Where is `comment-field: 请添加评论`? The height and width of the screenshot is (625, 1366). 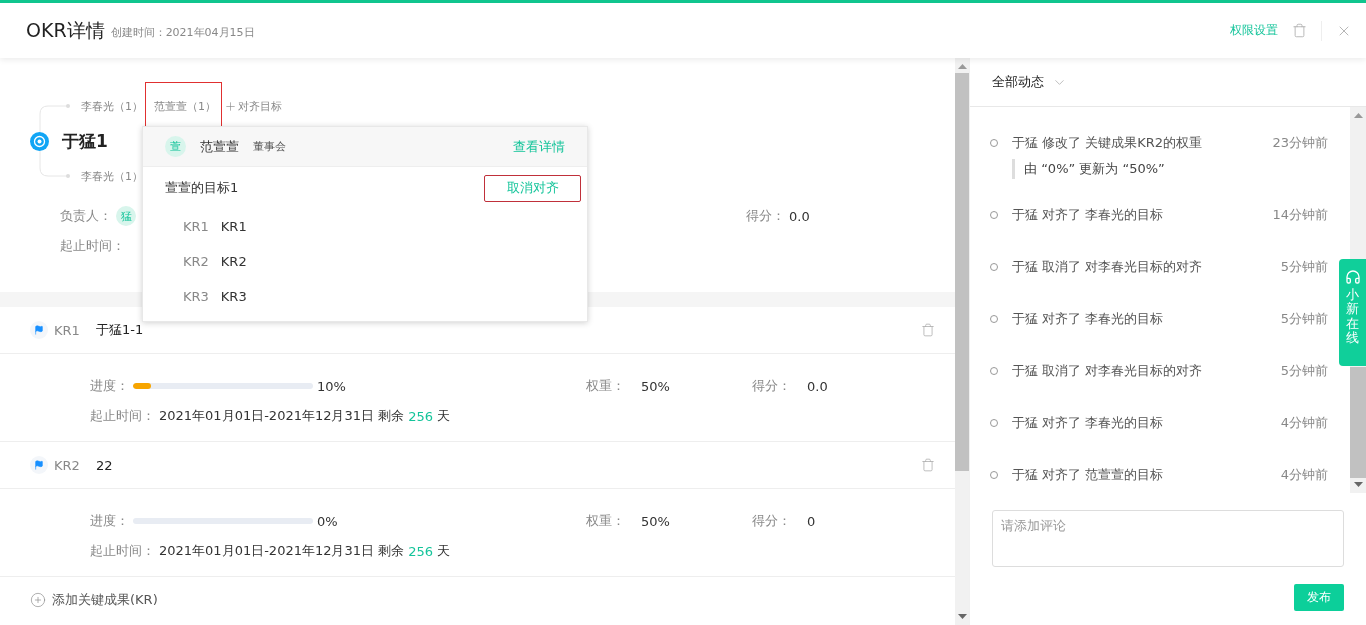
comment-field: 请添加评论 is located at coordinates (1168, 538).